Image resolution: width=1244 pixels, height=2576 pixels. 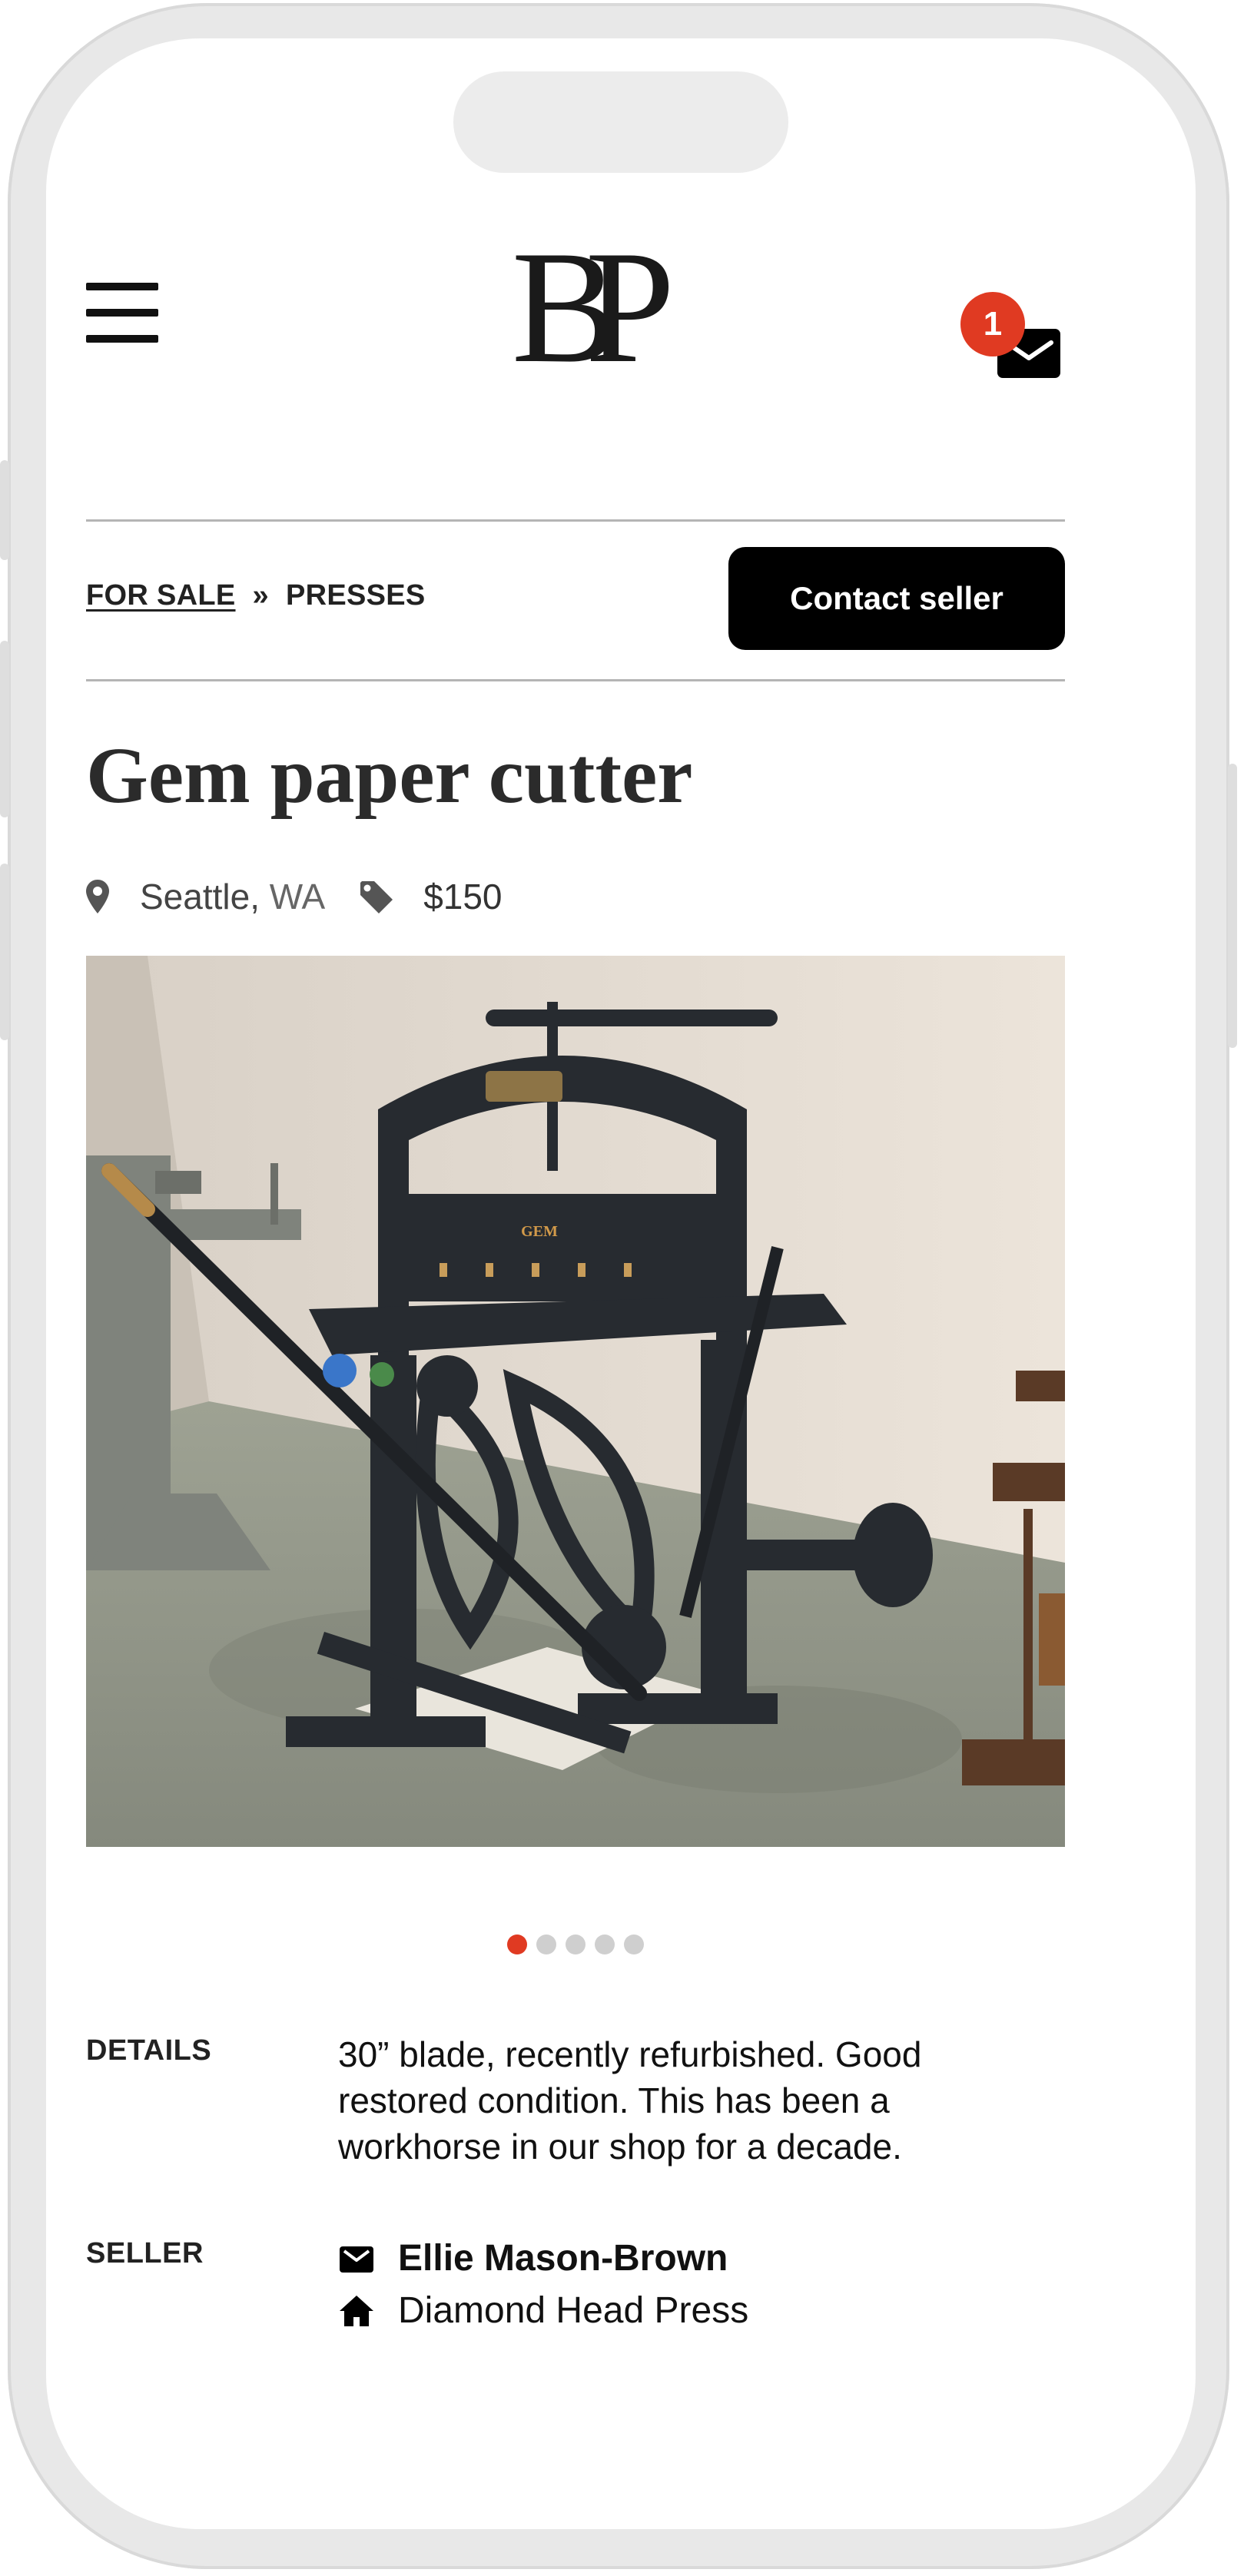 What do you see at coordinates (122, 313) in the screenshot?
I see `hamburger-icon` at bounding box center [122, 313].